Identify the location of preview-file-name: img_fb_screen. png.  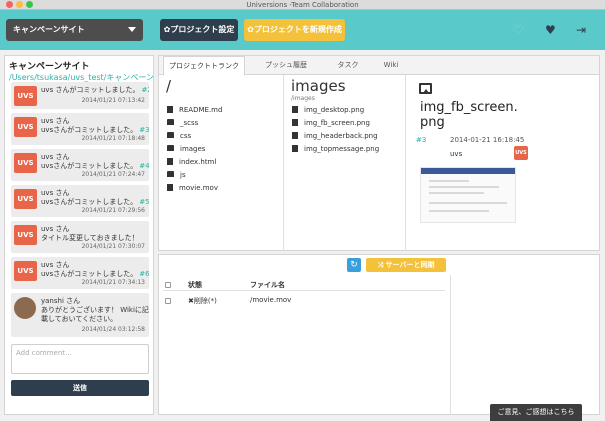
(469, 115).